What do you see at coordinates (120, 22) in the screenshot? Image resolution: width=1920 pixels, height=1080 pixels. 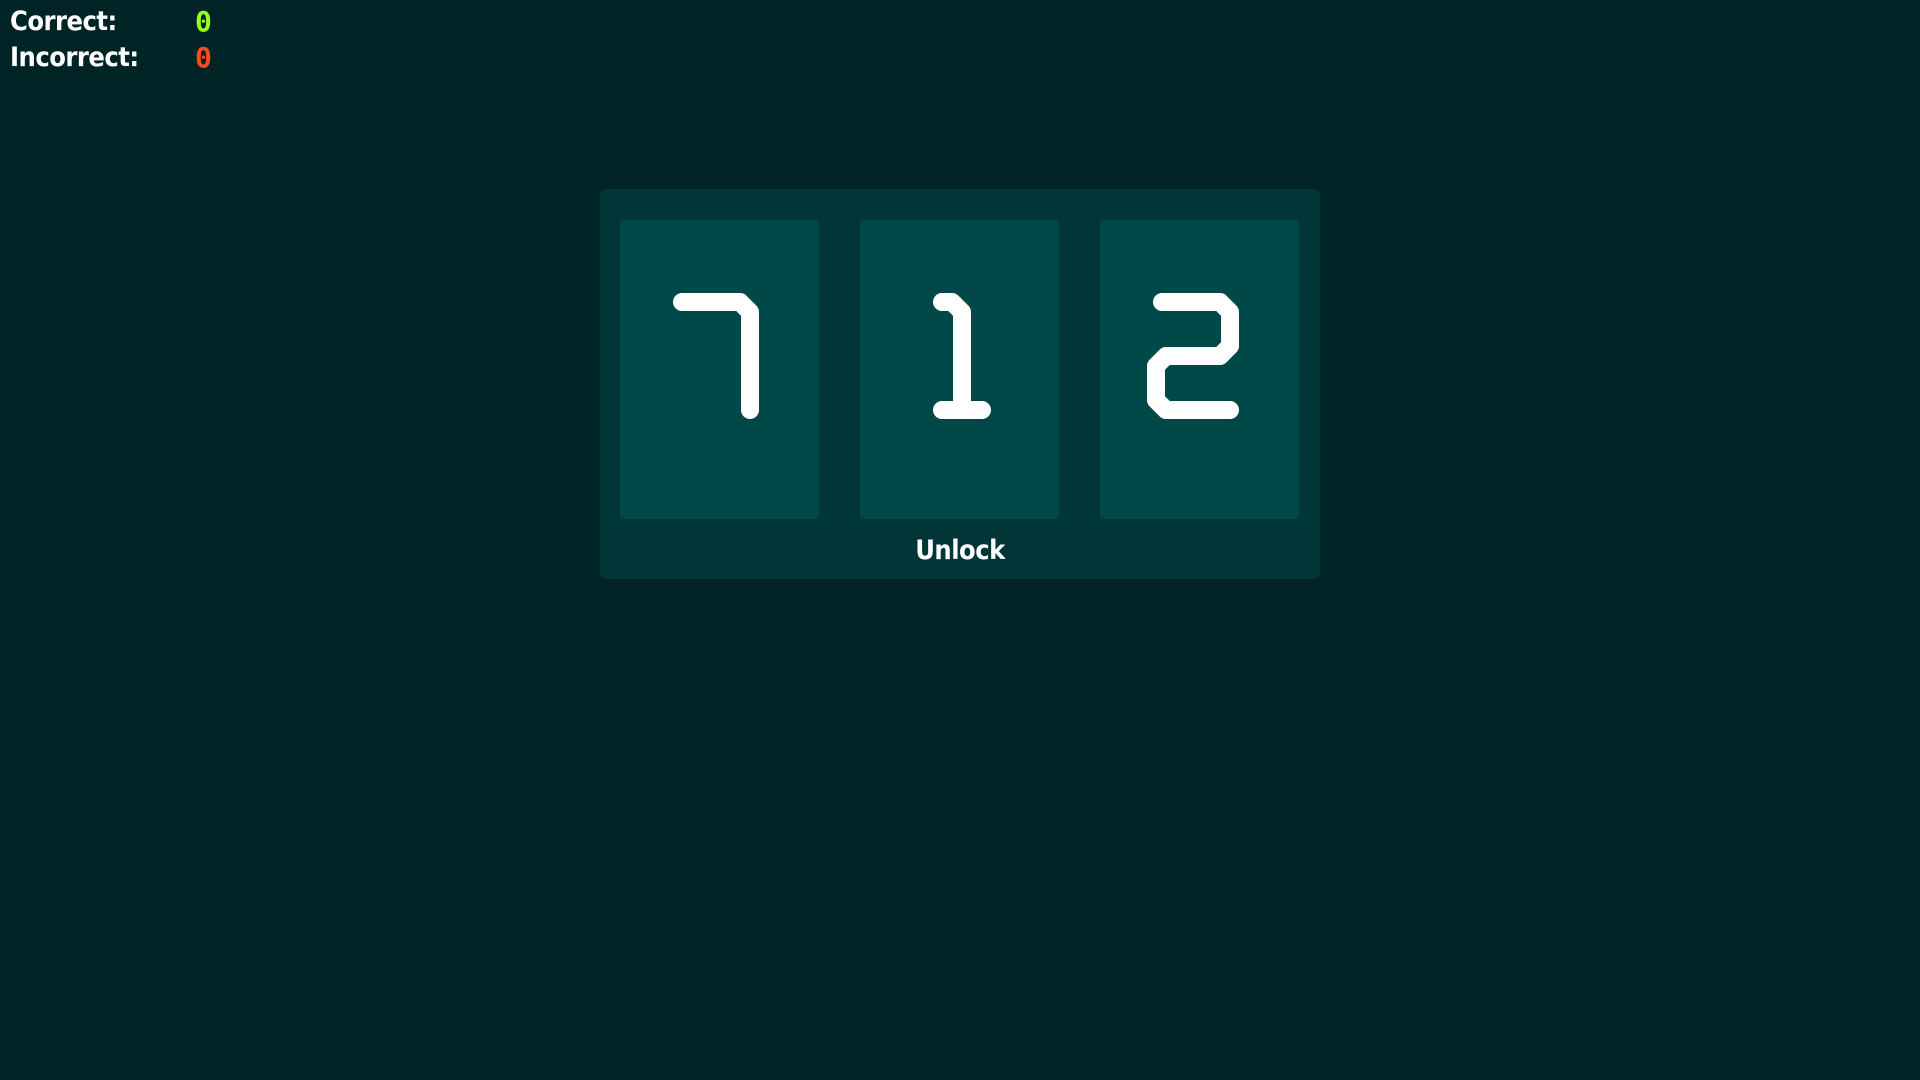 I see `correct-row: Correct: 0` at bounding box center [120, 22].